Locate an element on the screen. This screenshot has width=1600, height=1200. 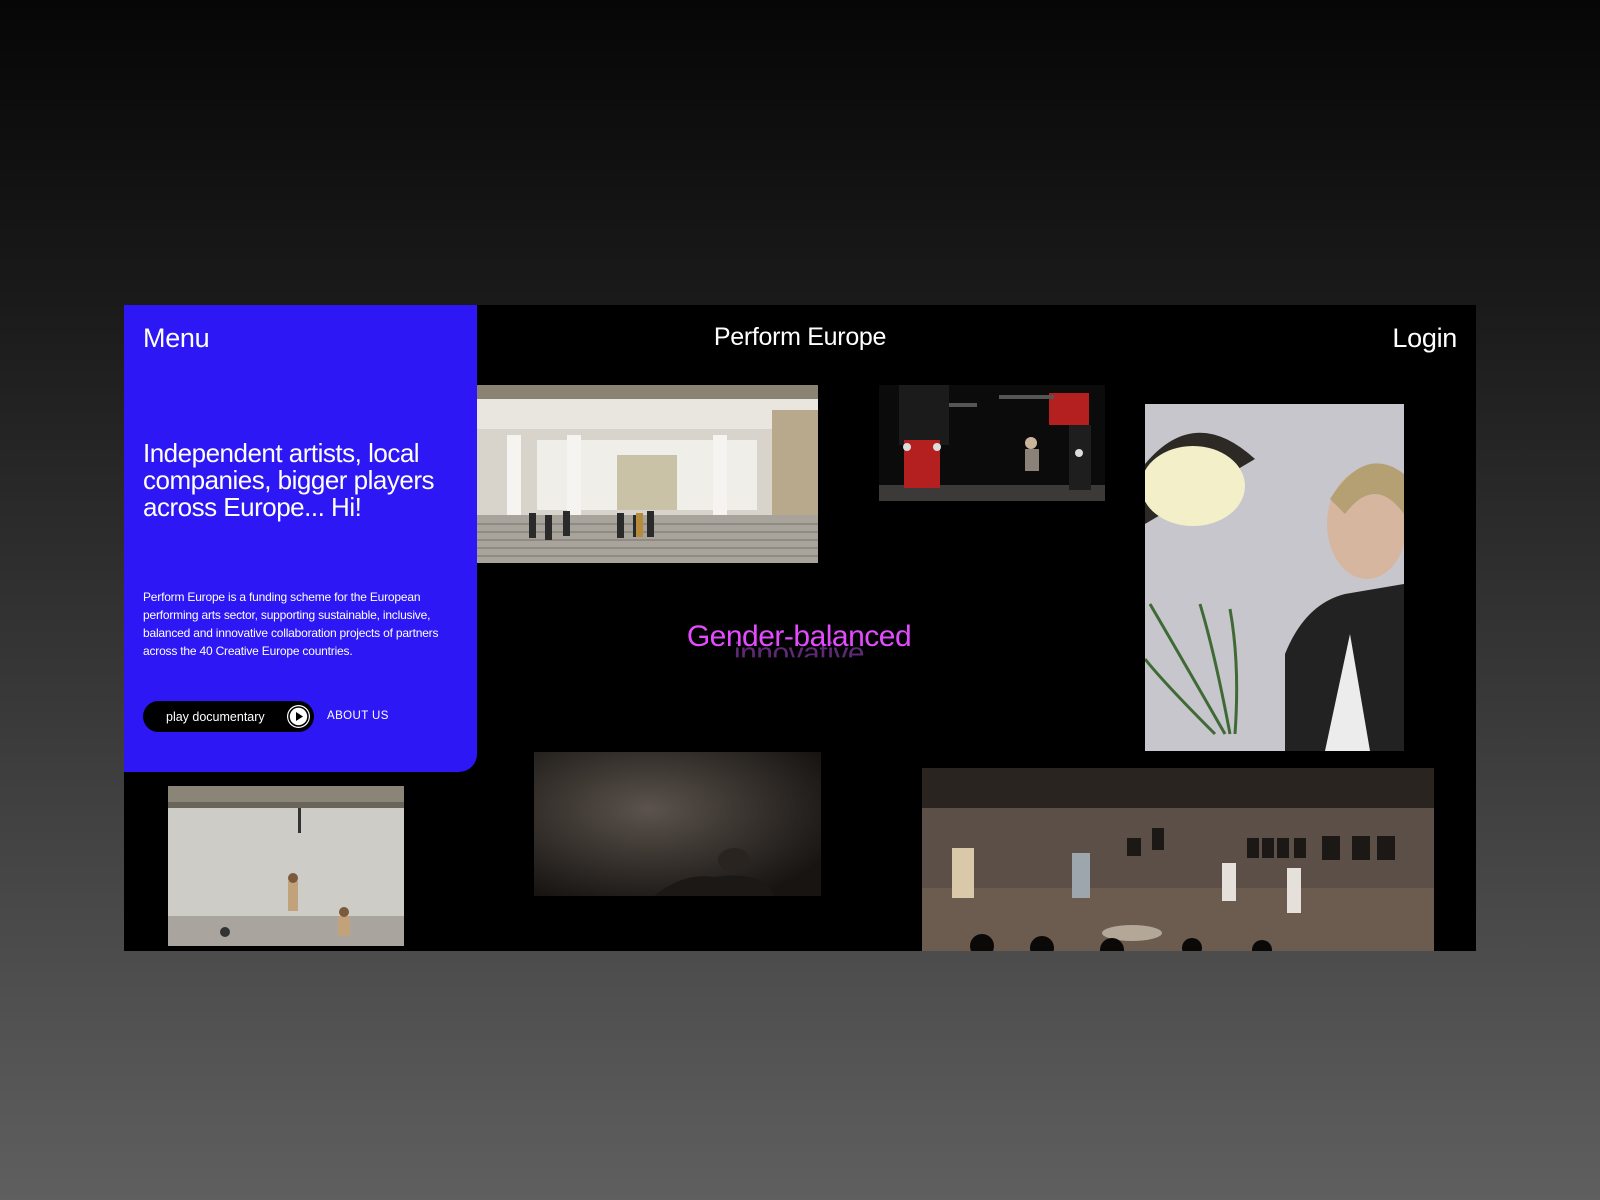
photo-smoke-performer is located at coordinates (677, 824).